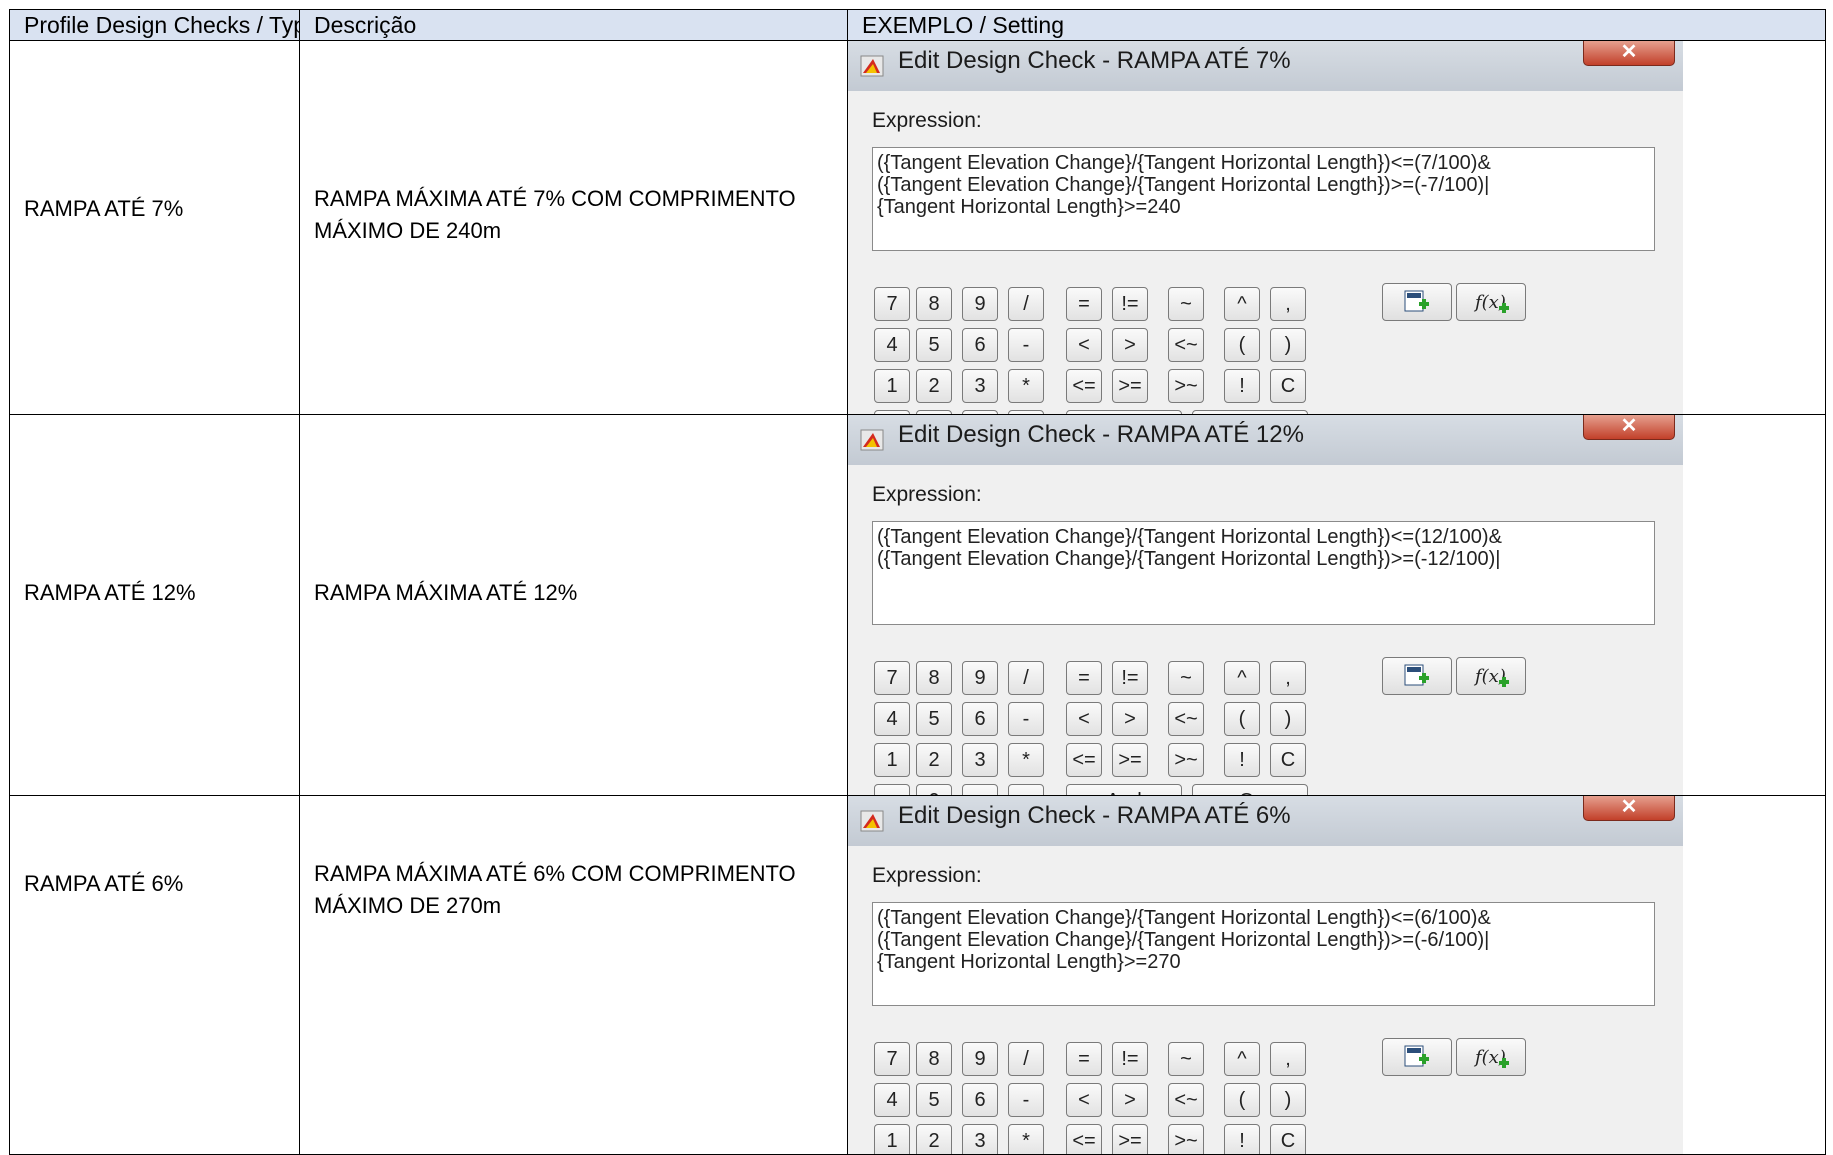 The image size is (1833, 1155). What do you see at coordinates (892, 789) in the screenshot?
I see `keypad-key-.: .` at bounding box center [892, 789].